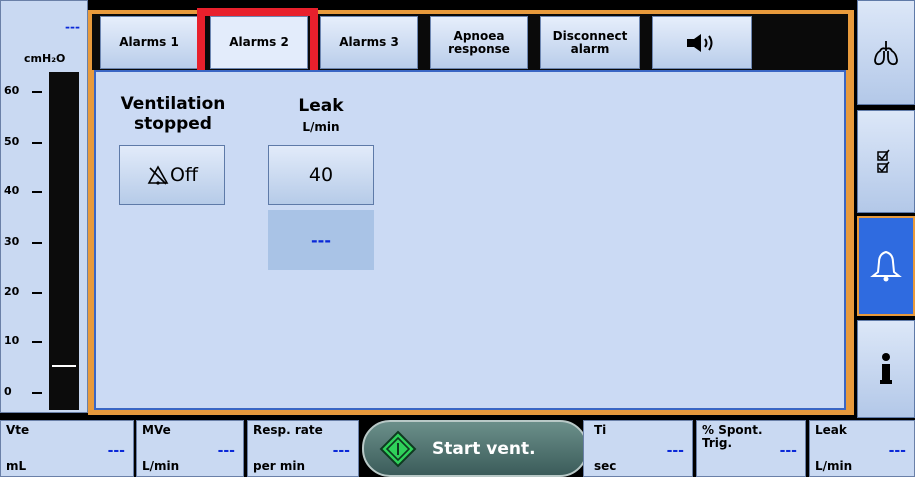 This screenshot has width=915, height=477. What do you see at coordinates (638, 448) in the screenshot?
I see `param-ti: Ti sec ---` at bounding box center [638, 448].